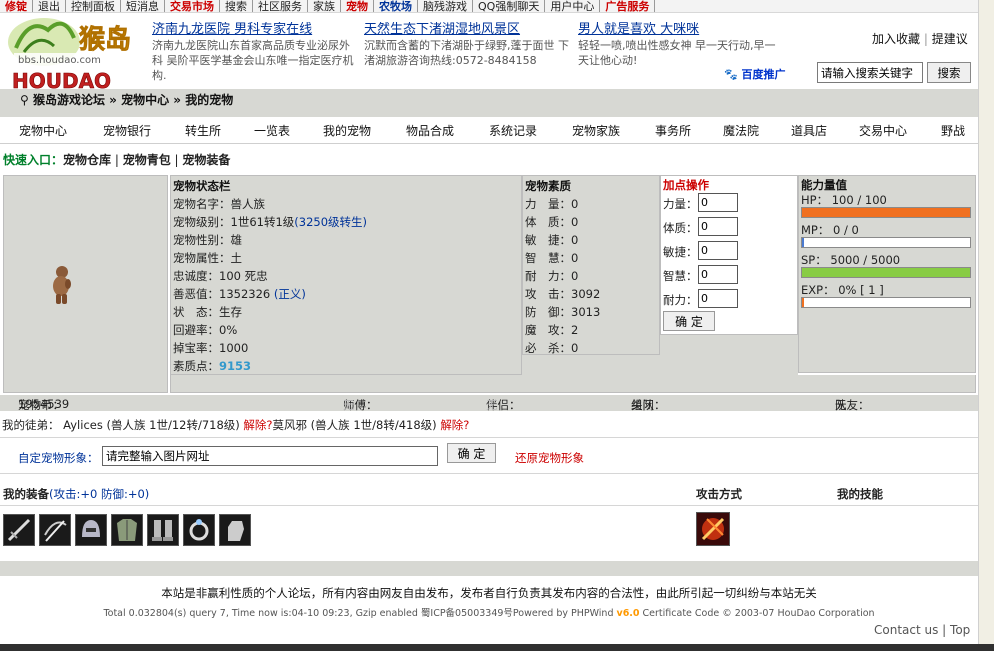 Image resolution: width=994 pixels, height=651 pixels. I want to click on search-input, so click(870, 72).